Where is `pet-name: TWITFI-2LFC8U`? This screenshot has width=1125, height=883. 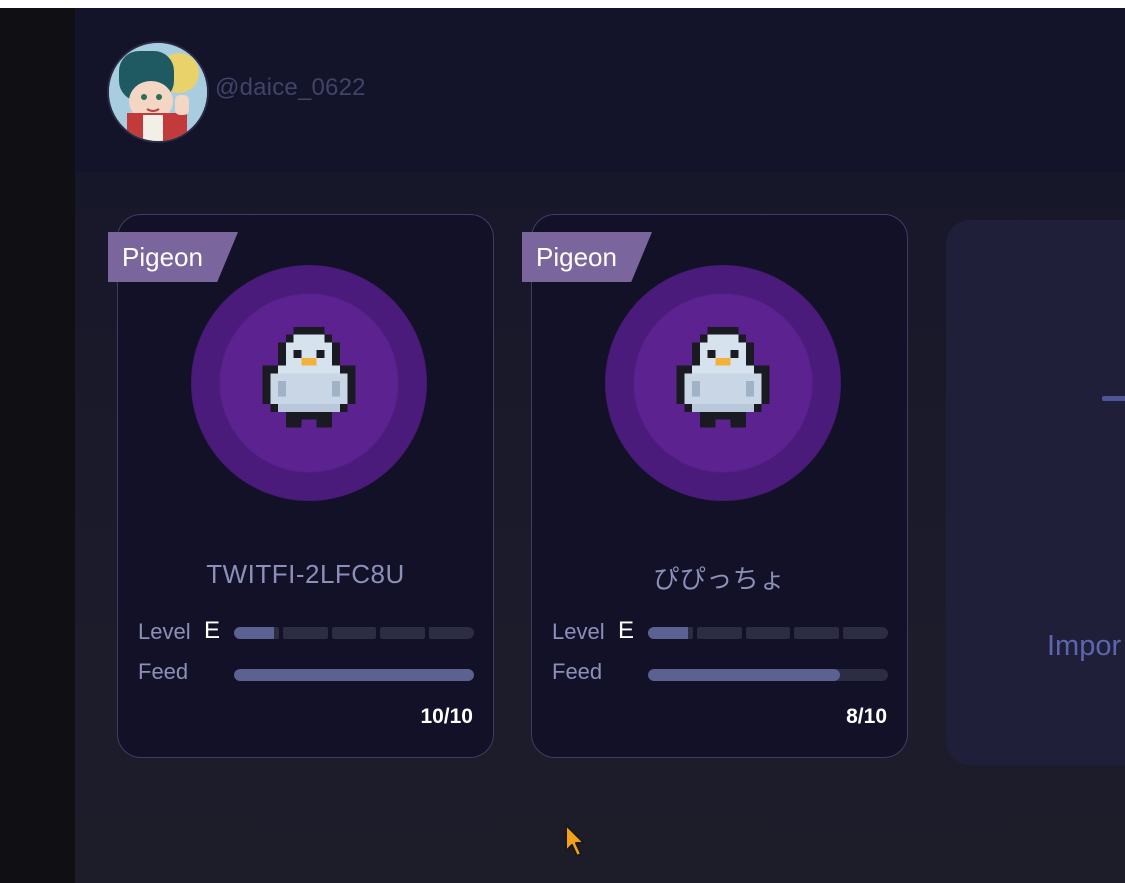
pet-name: TWITFI-2LFC8U is located at coordinates (305, 574).